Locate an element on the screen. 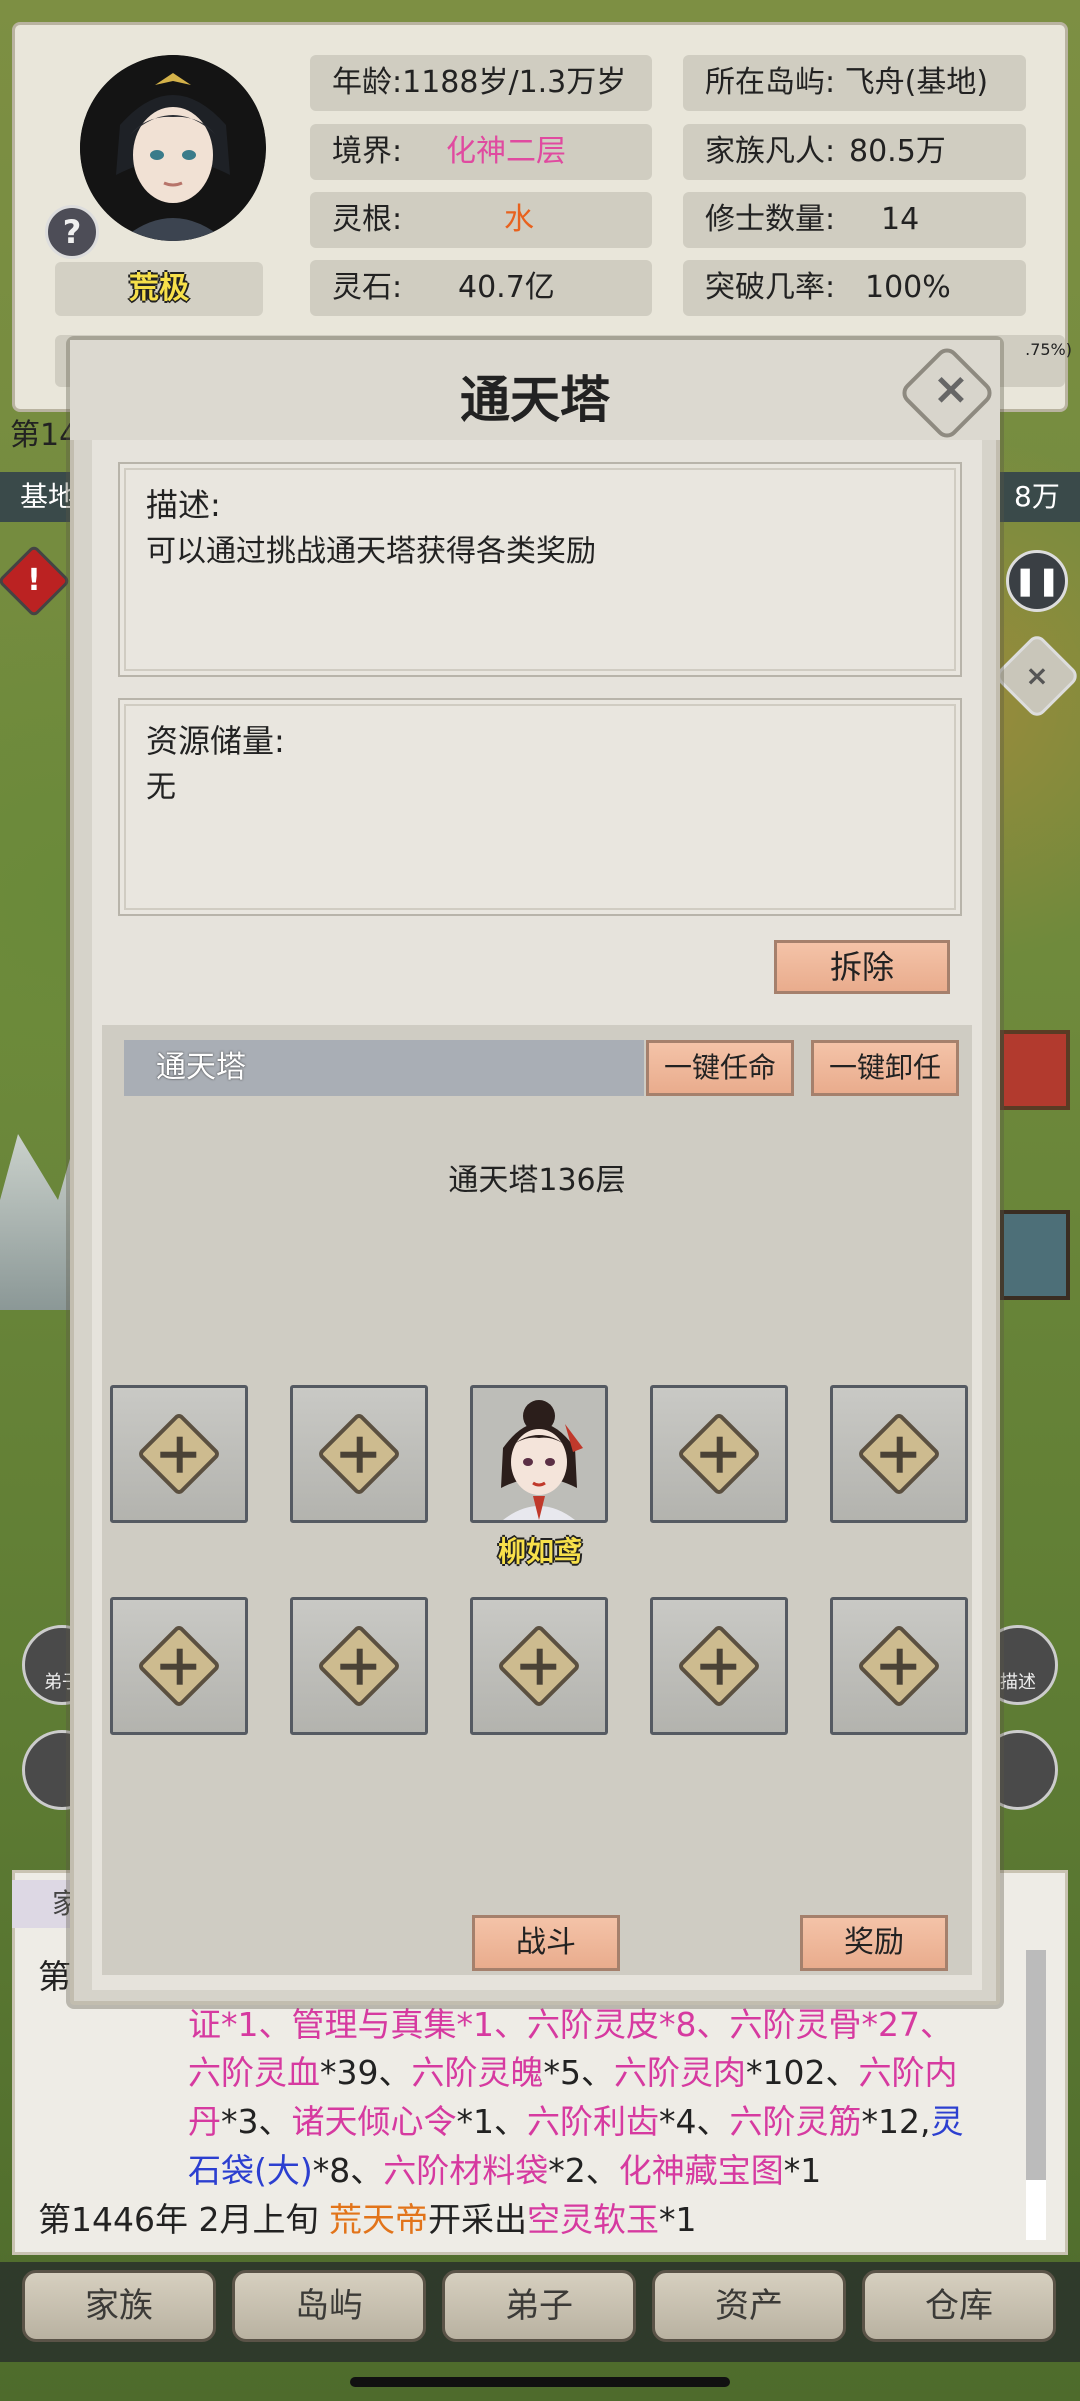 The image size is (1080, 2401). nav-family: 家族 is located at coordinates (119, 2306).